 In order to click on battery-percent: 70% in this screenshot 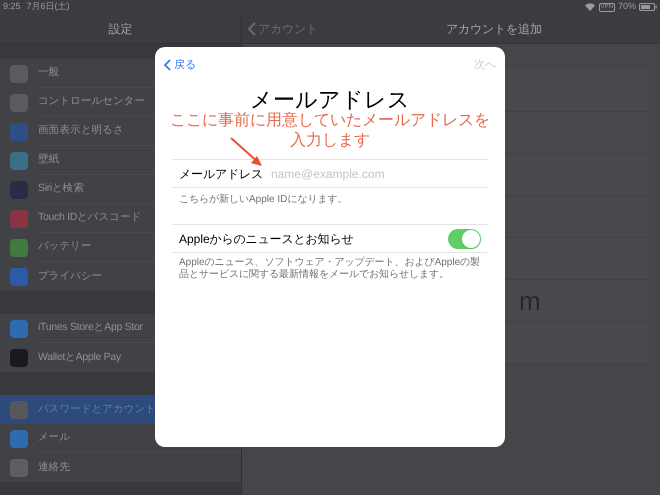, I will do `click(627, 7)`.